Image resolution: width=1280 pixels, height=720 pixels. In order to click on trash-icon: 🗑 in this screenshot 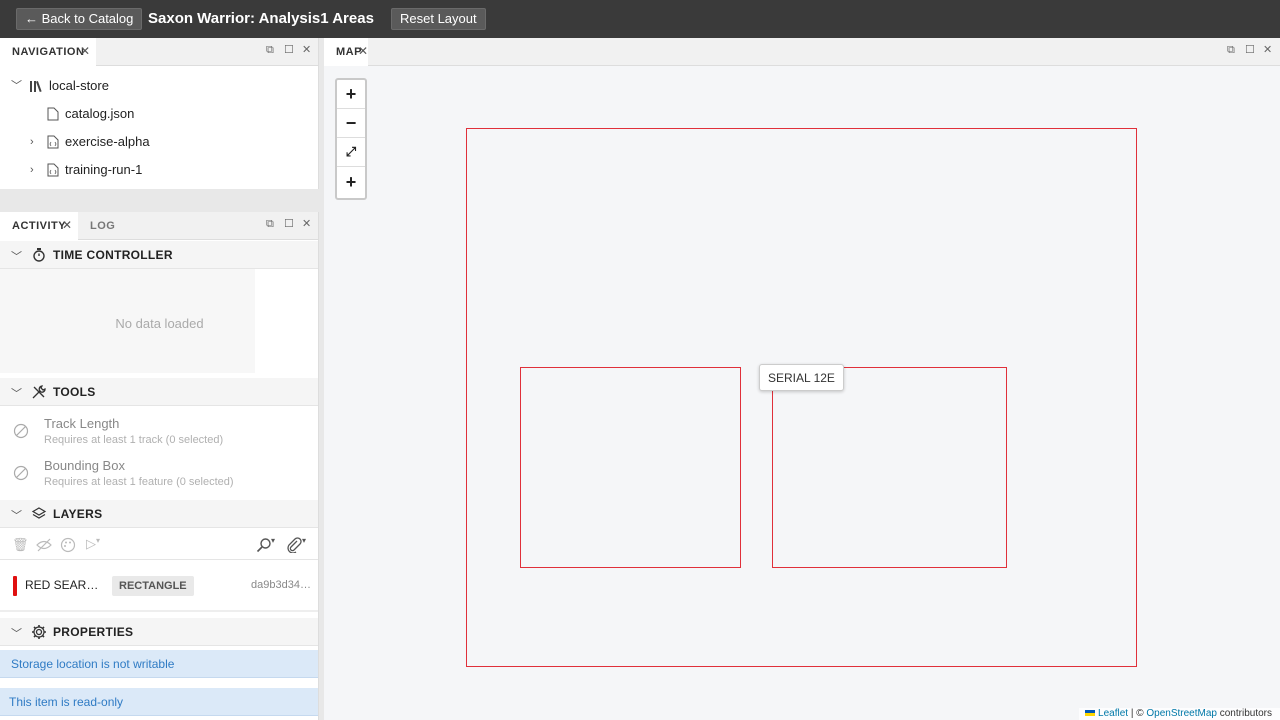, I will do `click(20, 545)`.